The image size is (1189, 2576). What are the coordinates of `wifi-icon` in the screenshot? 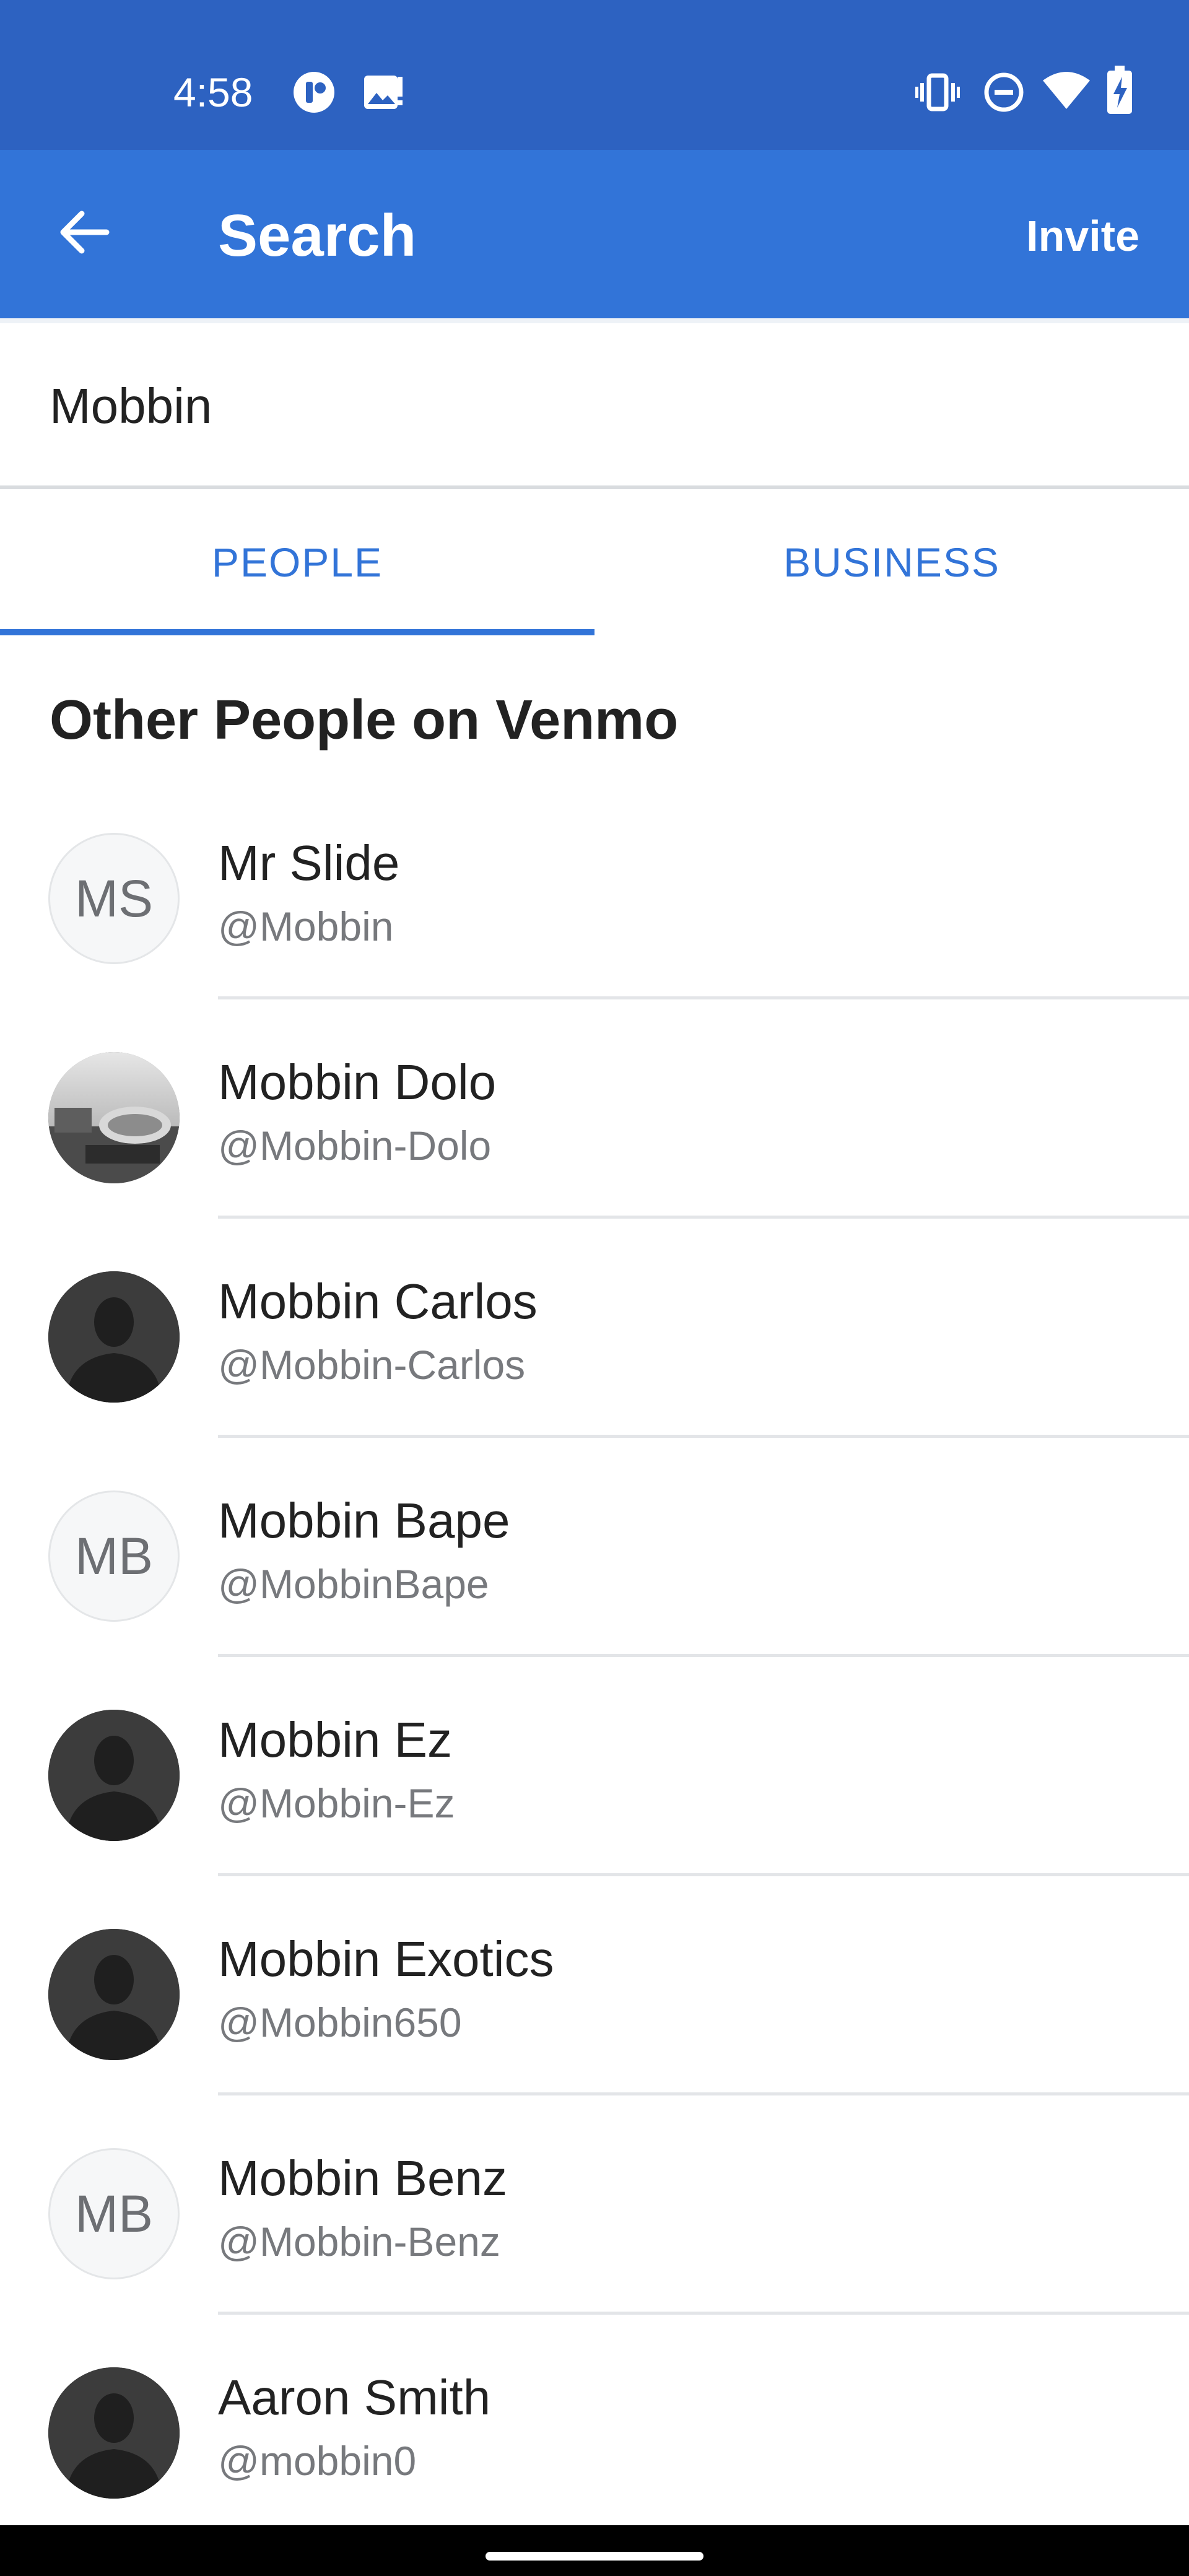 It's located at (1066, 92).